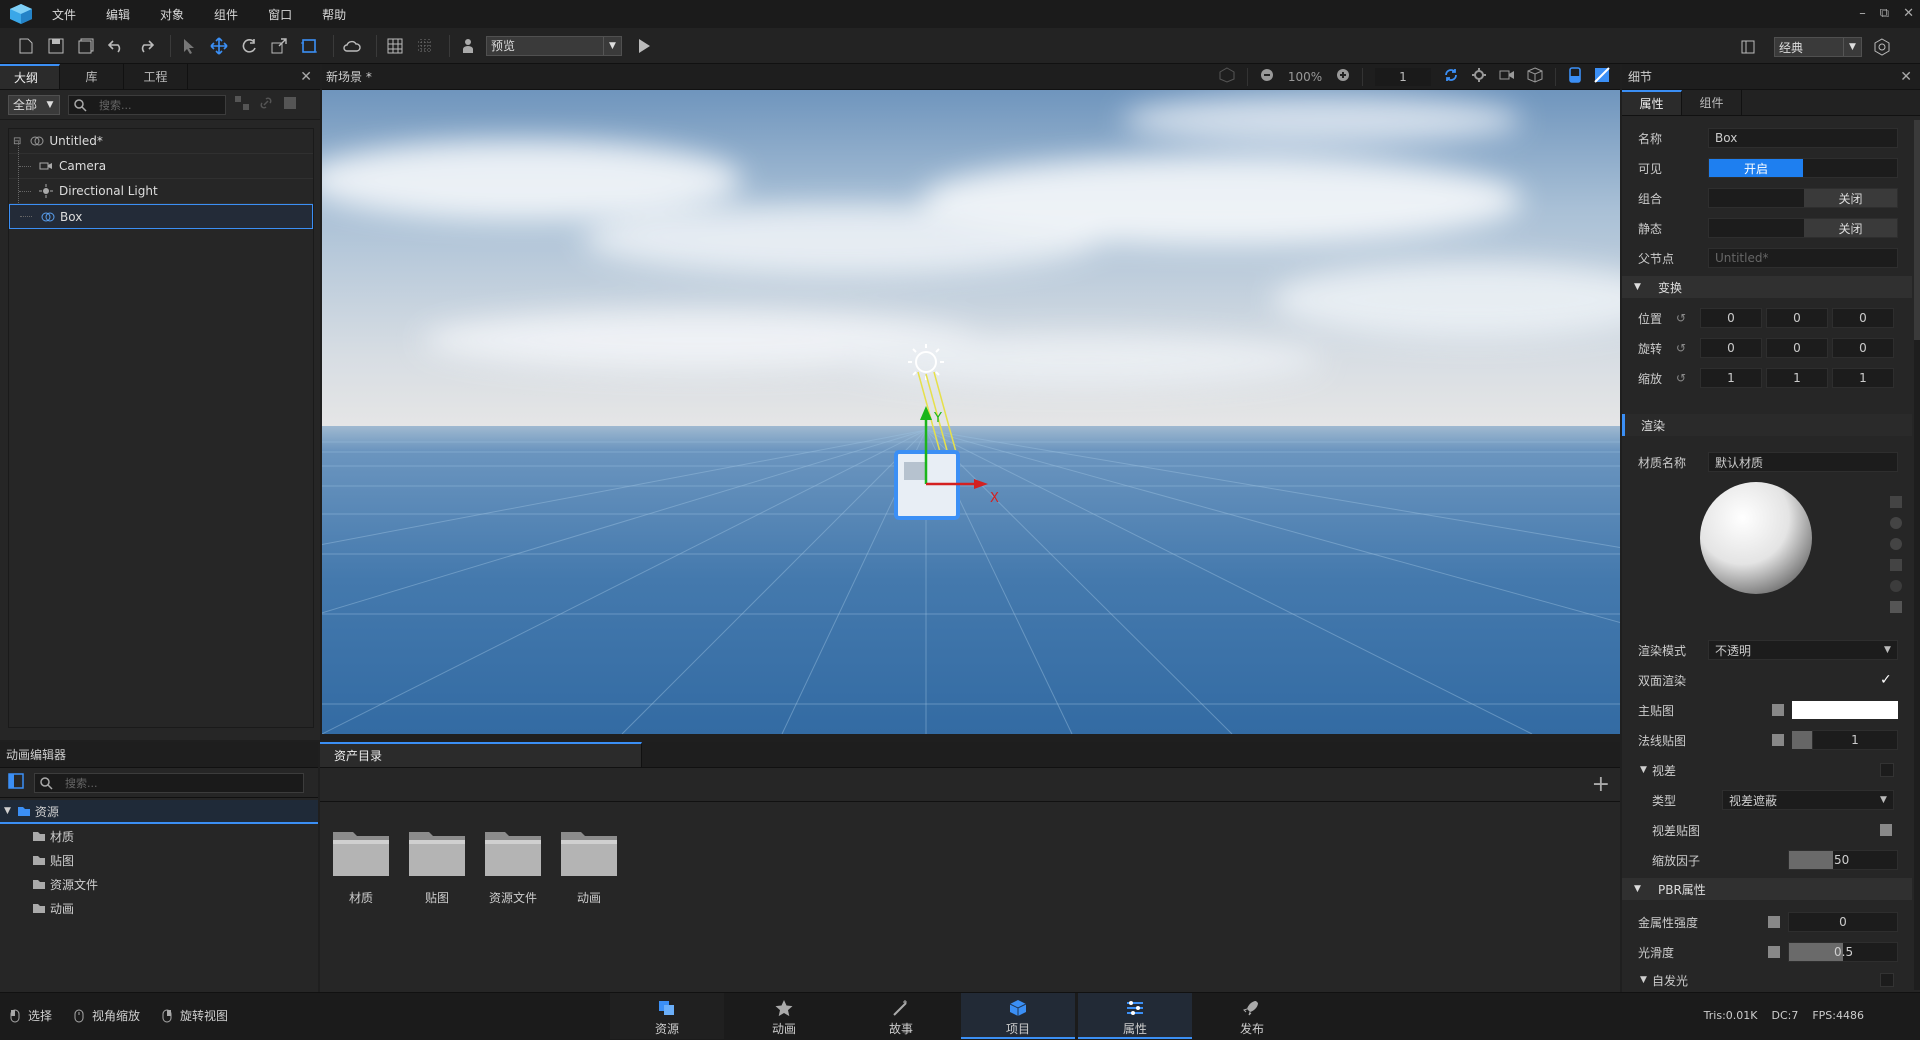 The width and height of the screenshot is (1920, 1040). Describe the element at coordinates (1602, 76) in the screenshot. I see `display-mode-icon` at that location.